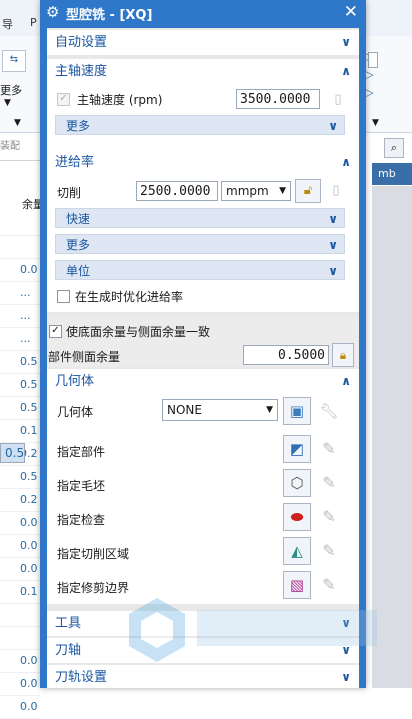  What do you see at coordinates (387, 173) in the screenshot?
I see `right-tab-label: mb` at bounding box center [387, 173].